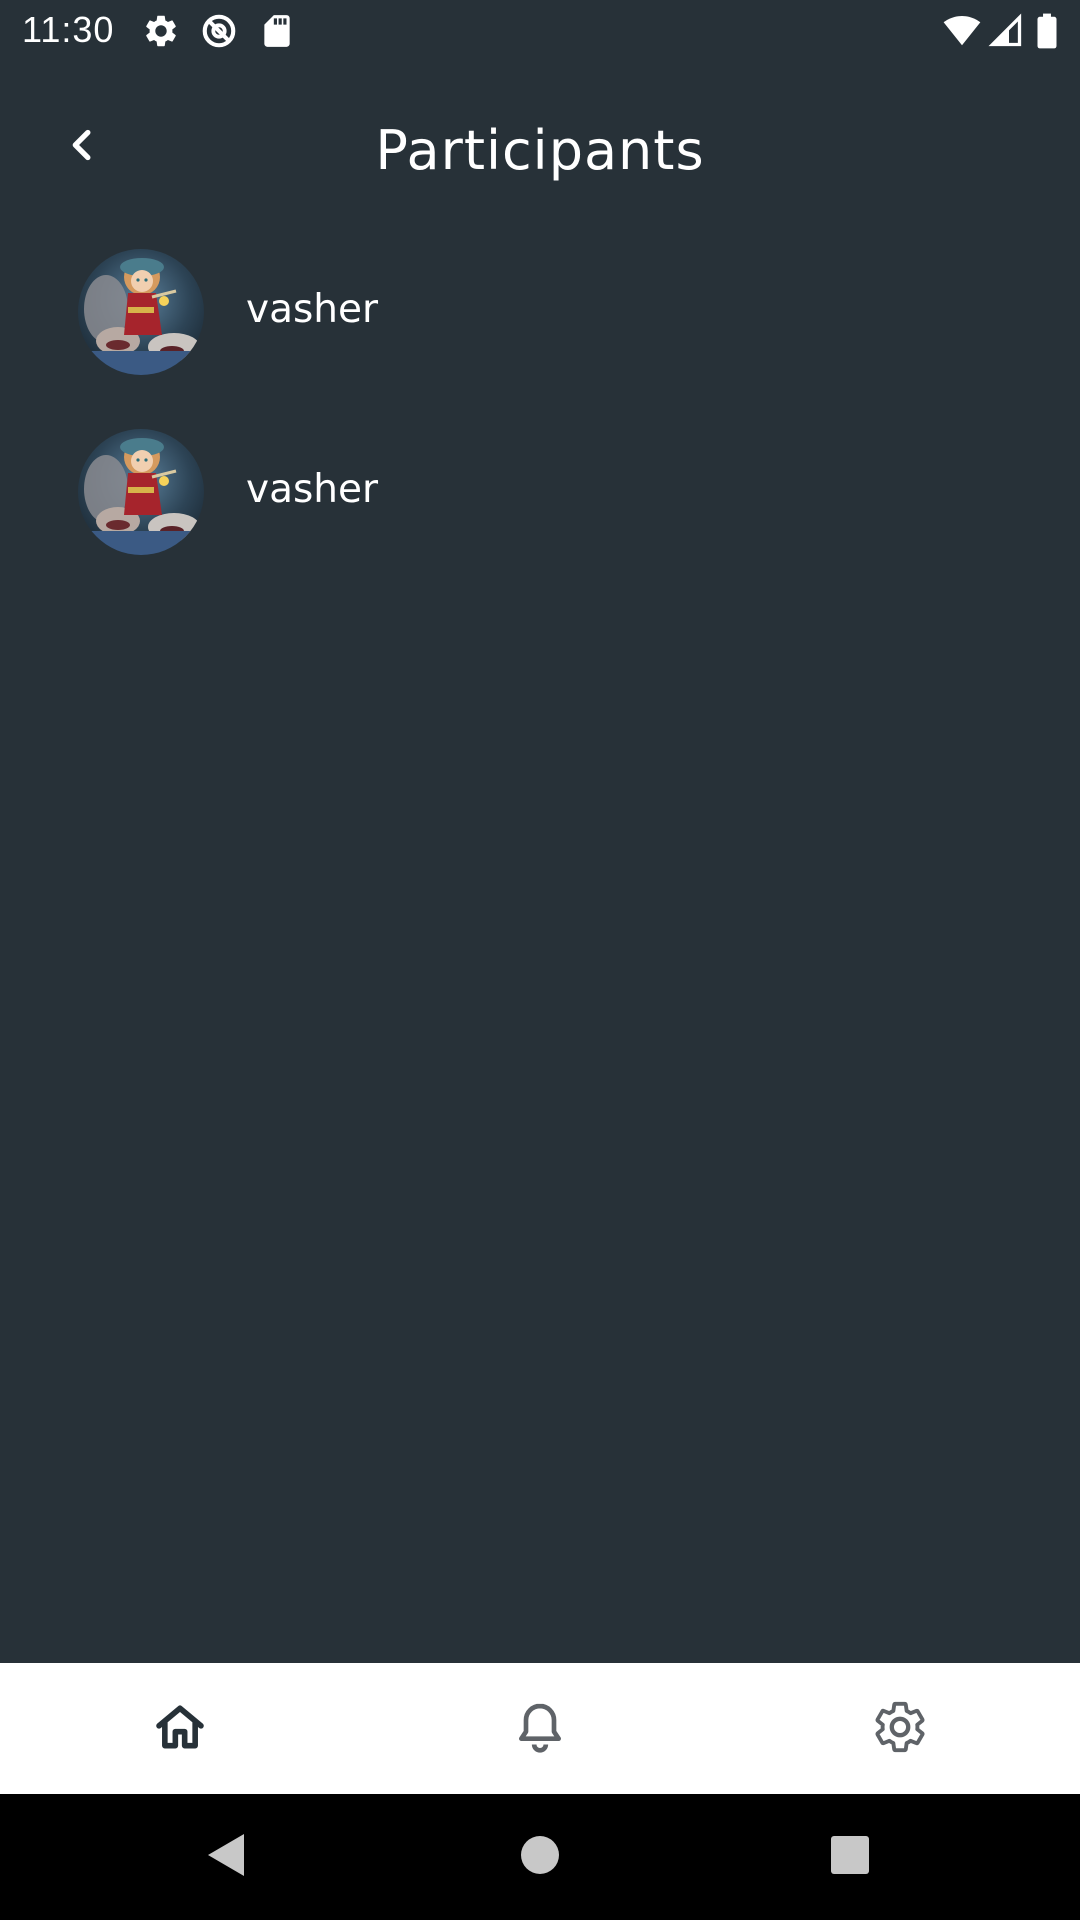 This screenshot has width=1080, height=1920. I want to click on status-bar: 11:30, so click(540, 31).